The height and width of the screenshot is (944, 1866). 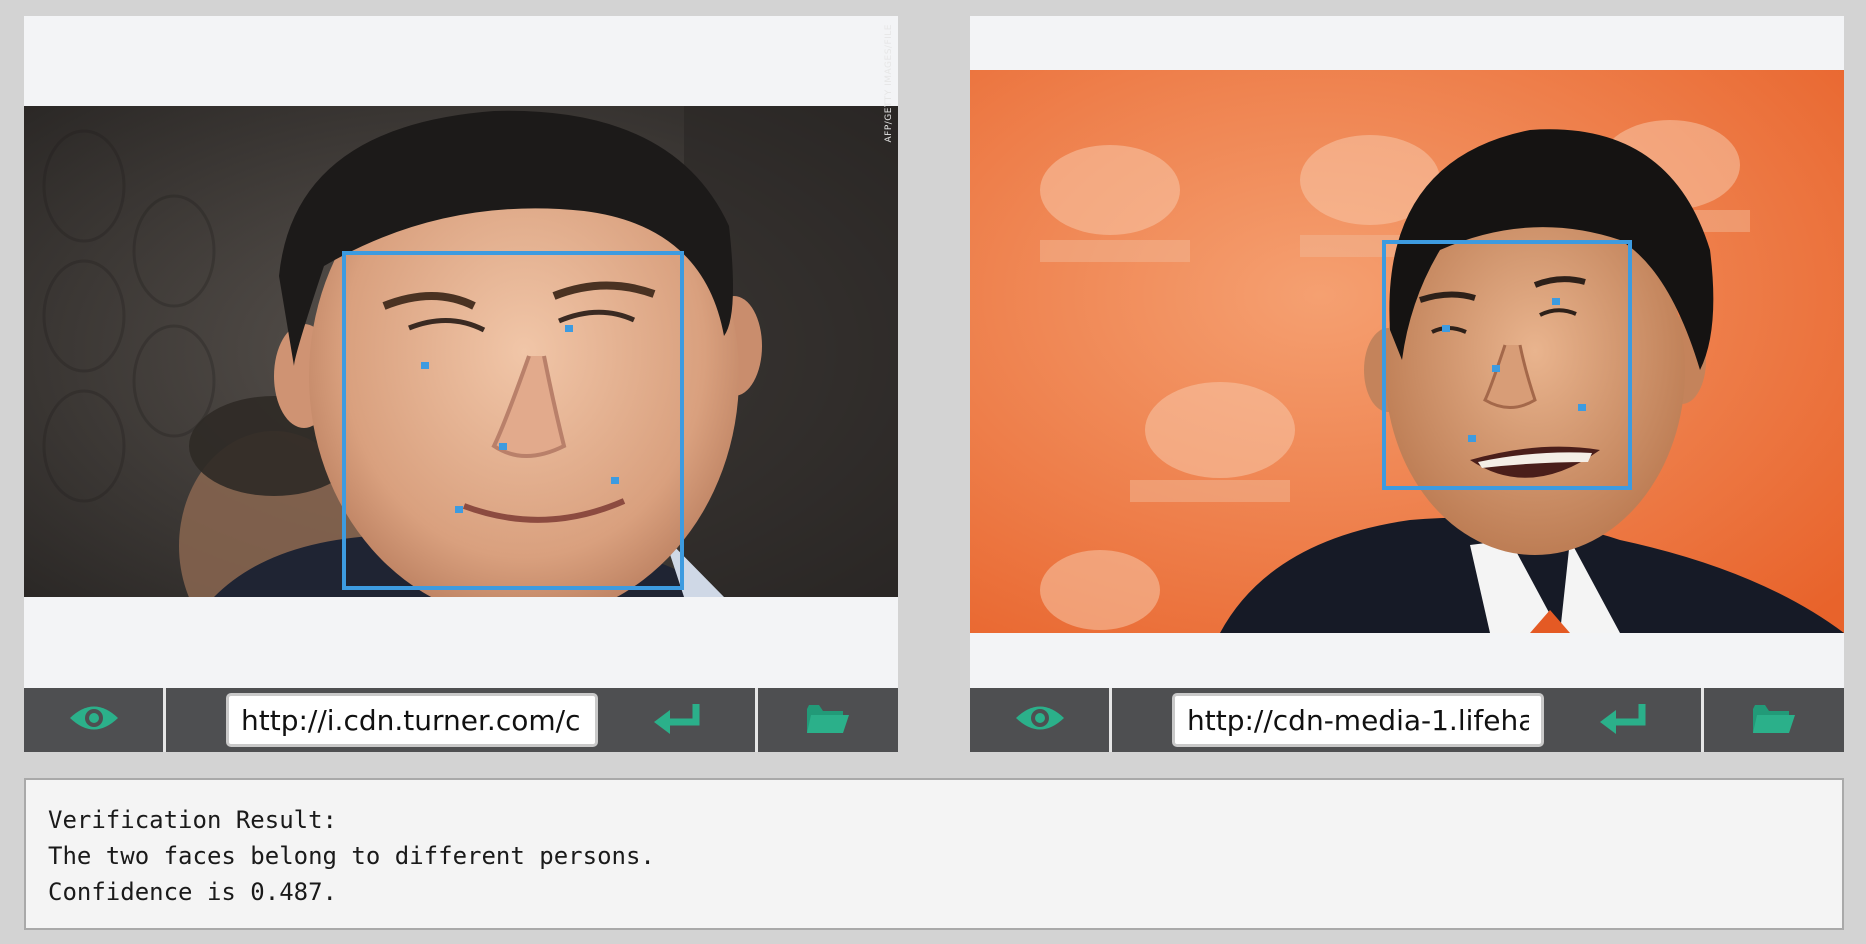 I want to click on result-confidence: Confidence is 0.487., so click(x=192, y=892).